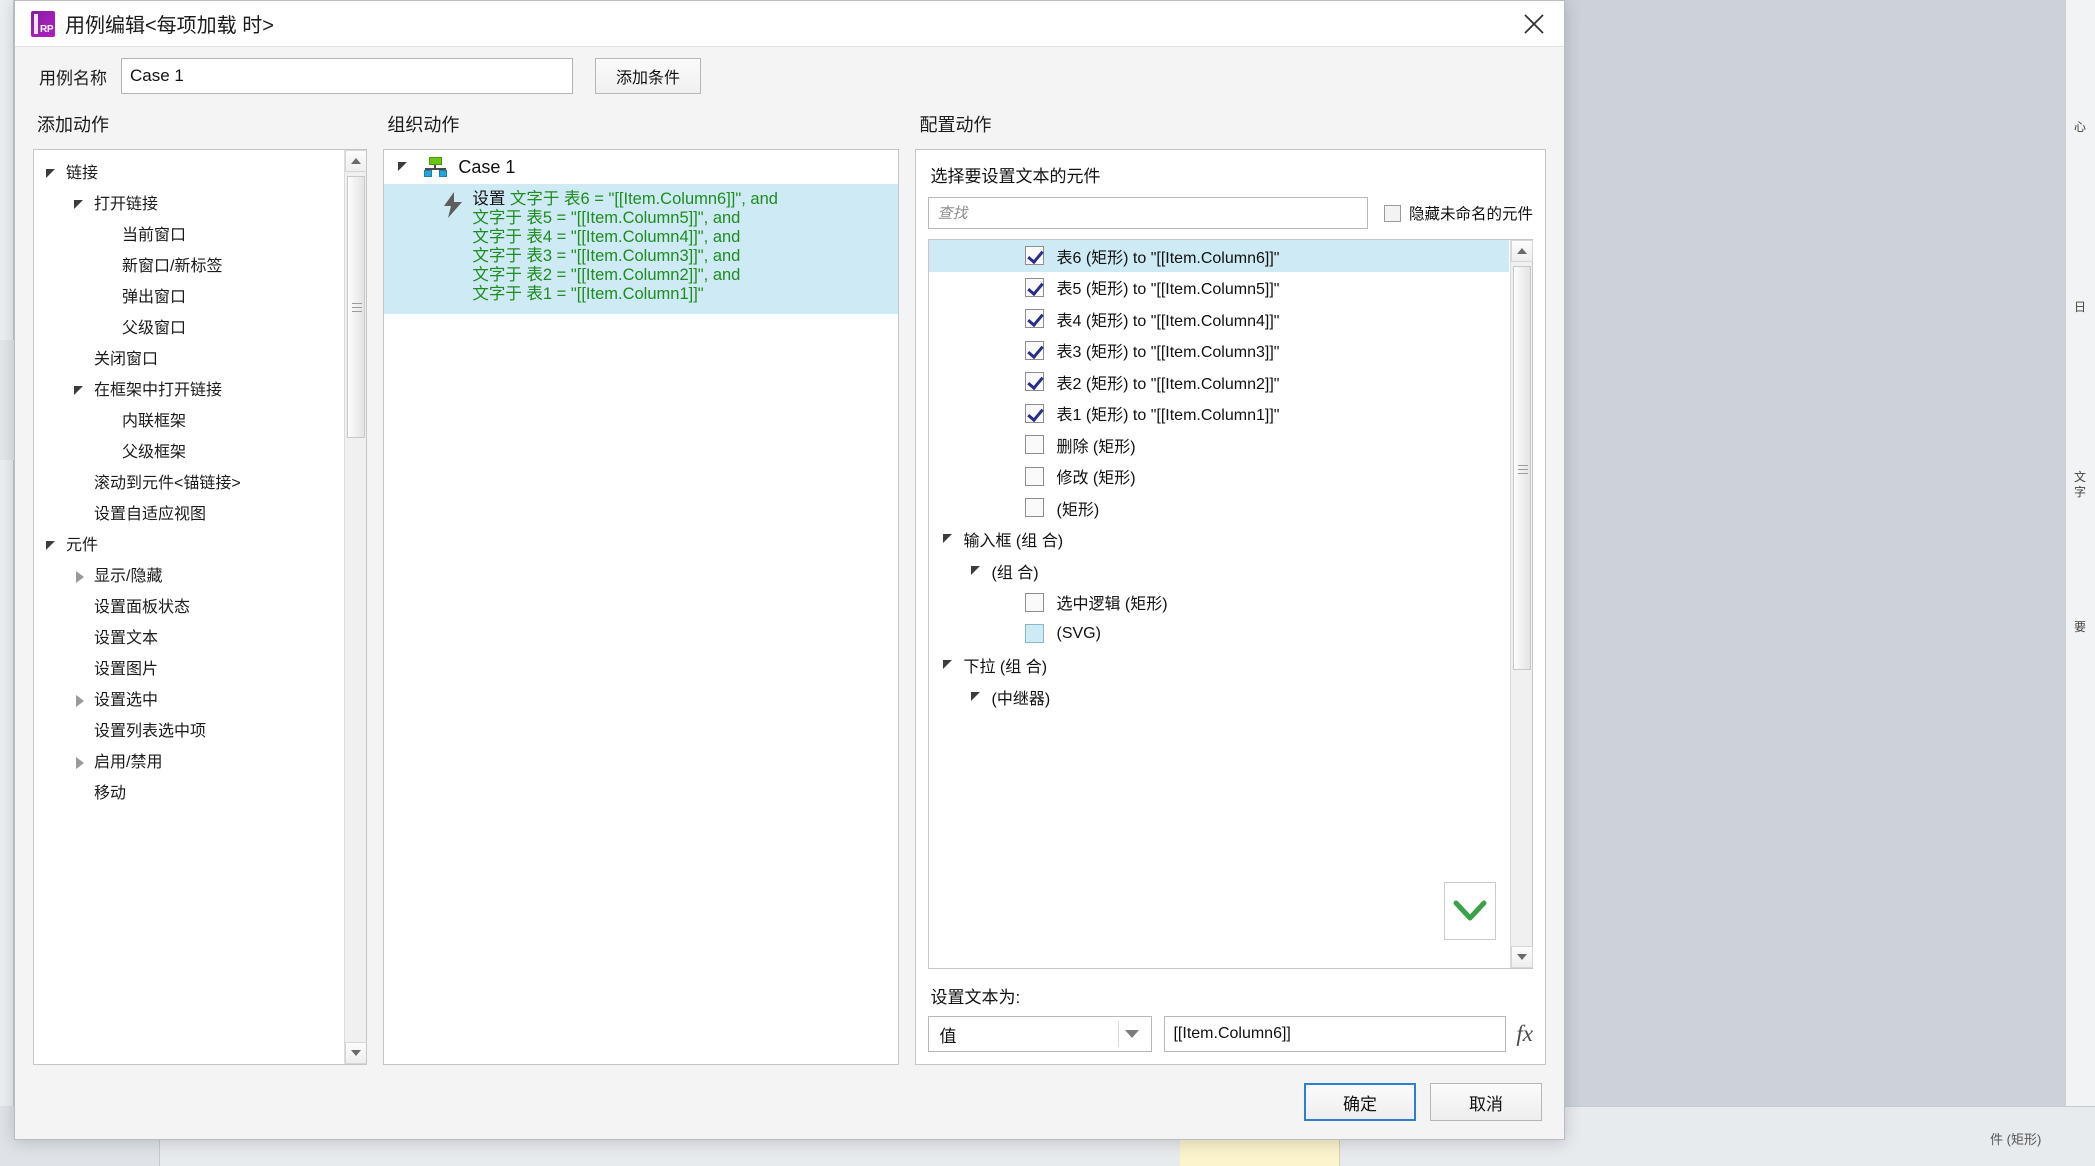  I want to click on action-line: 文字于 表4 = "[[Item.Column4]]", and, so click(685, 237).